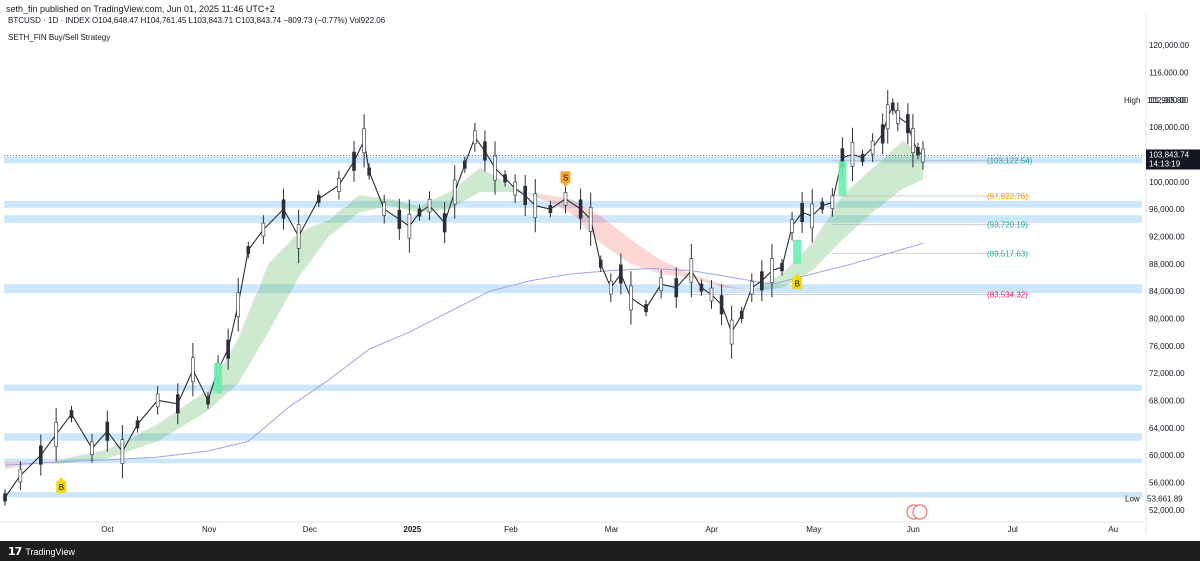  What do you see at coordinates (1167, 428) in the screenshot?
I see `y-tick-label: 64,000.00` at bounding box center [1167, 428].